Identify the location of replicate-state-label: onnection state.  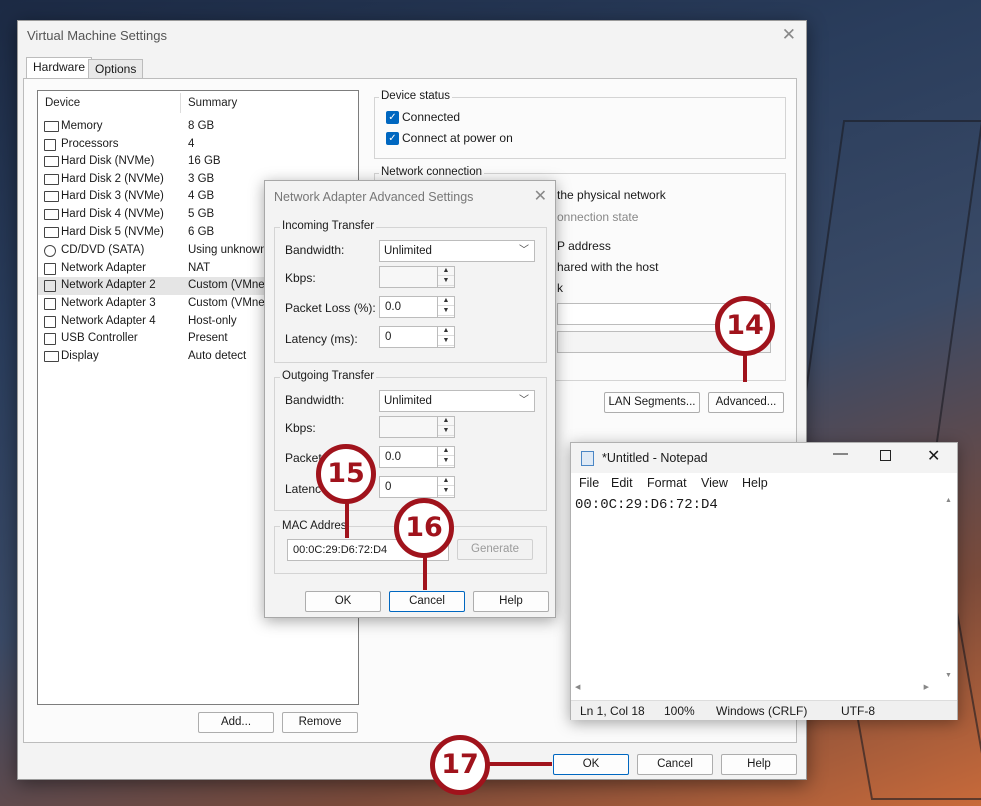
(597, 217).